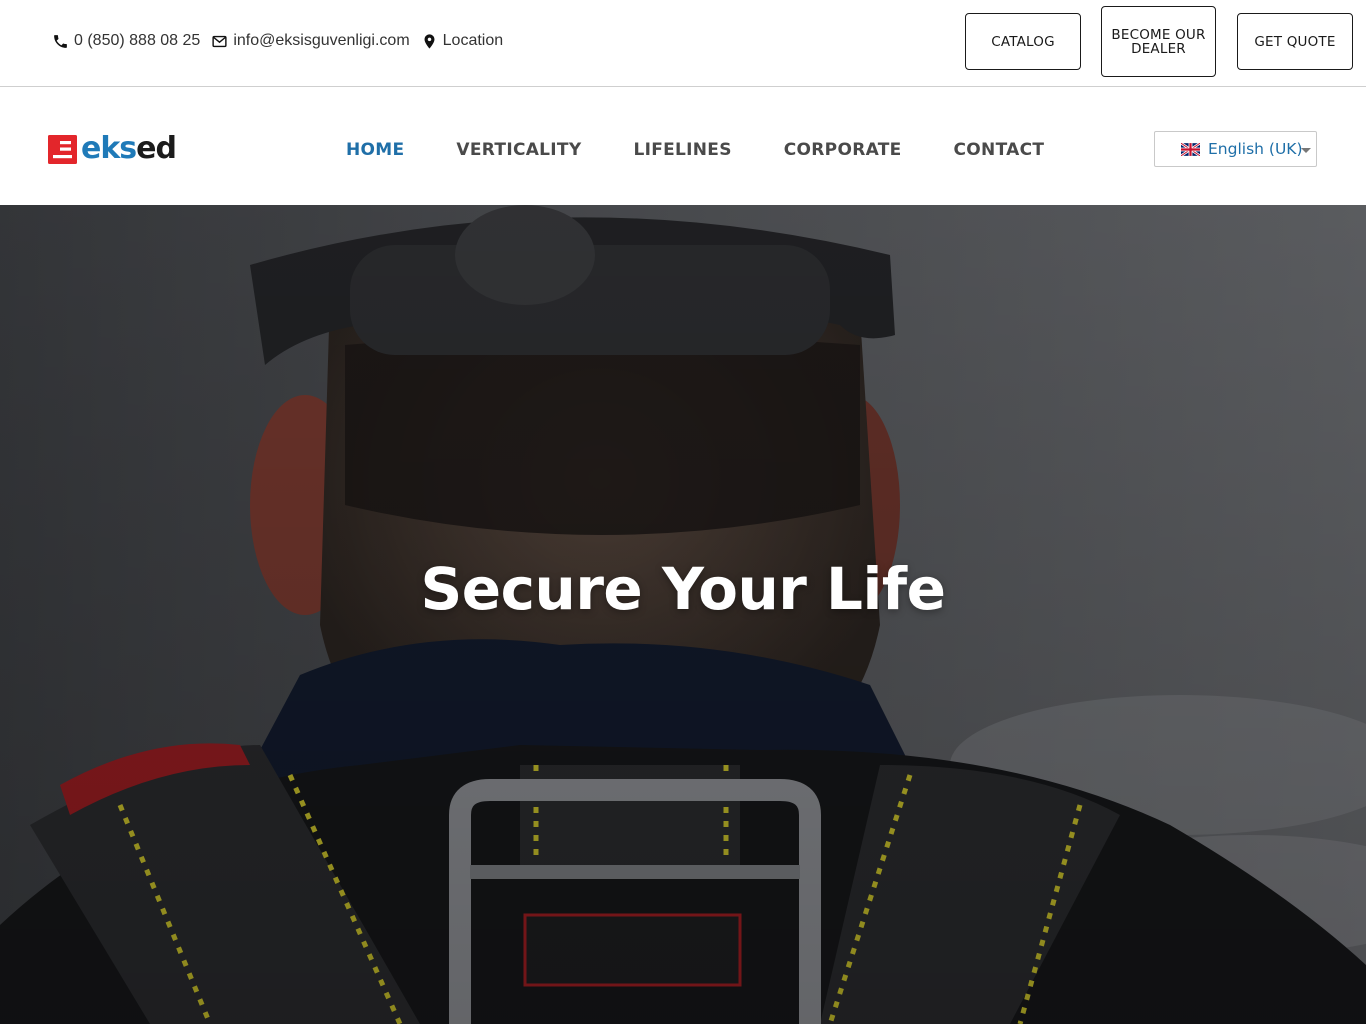 This screenshot has width=1366, height=1024. What do you see at coordinates (1023, 41) in the screenshot?
I see `catalog-button: CATALOG` at bounding box center [1023, 41].